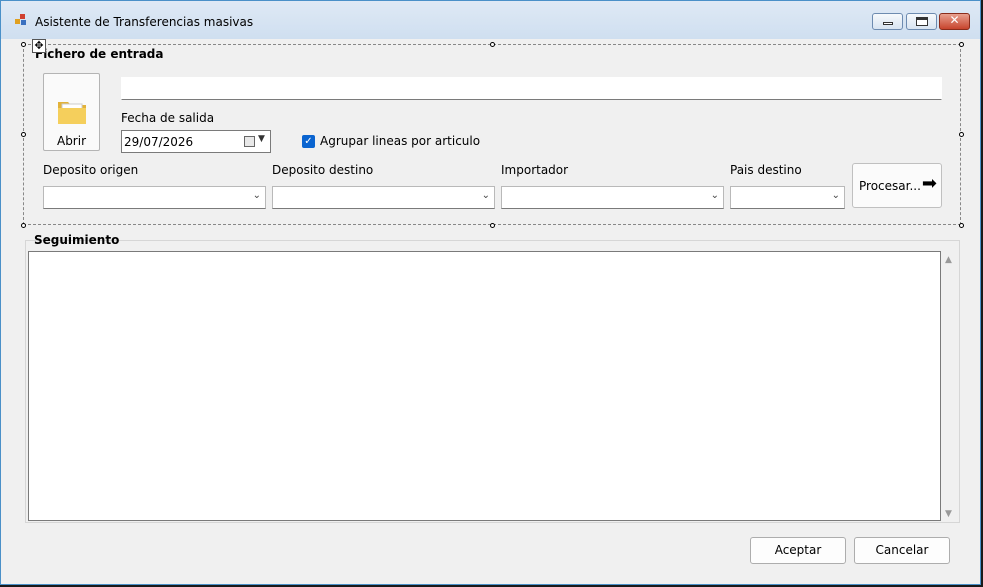  I want to click on resize-handle-nw, so click(23, 44).